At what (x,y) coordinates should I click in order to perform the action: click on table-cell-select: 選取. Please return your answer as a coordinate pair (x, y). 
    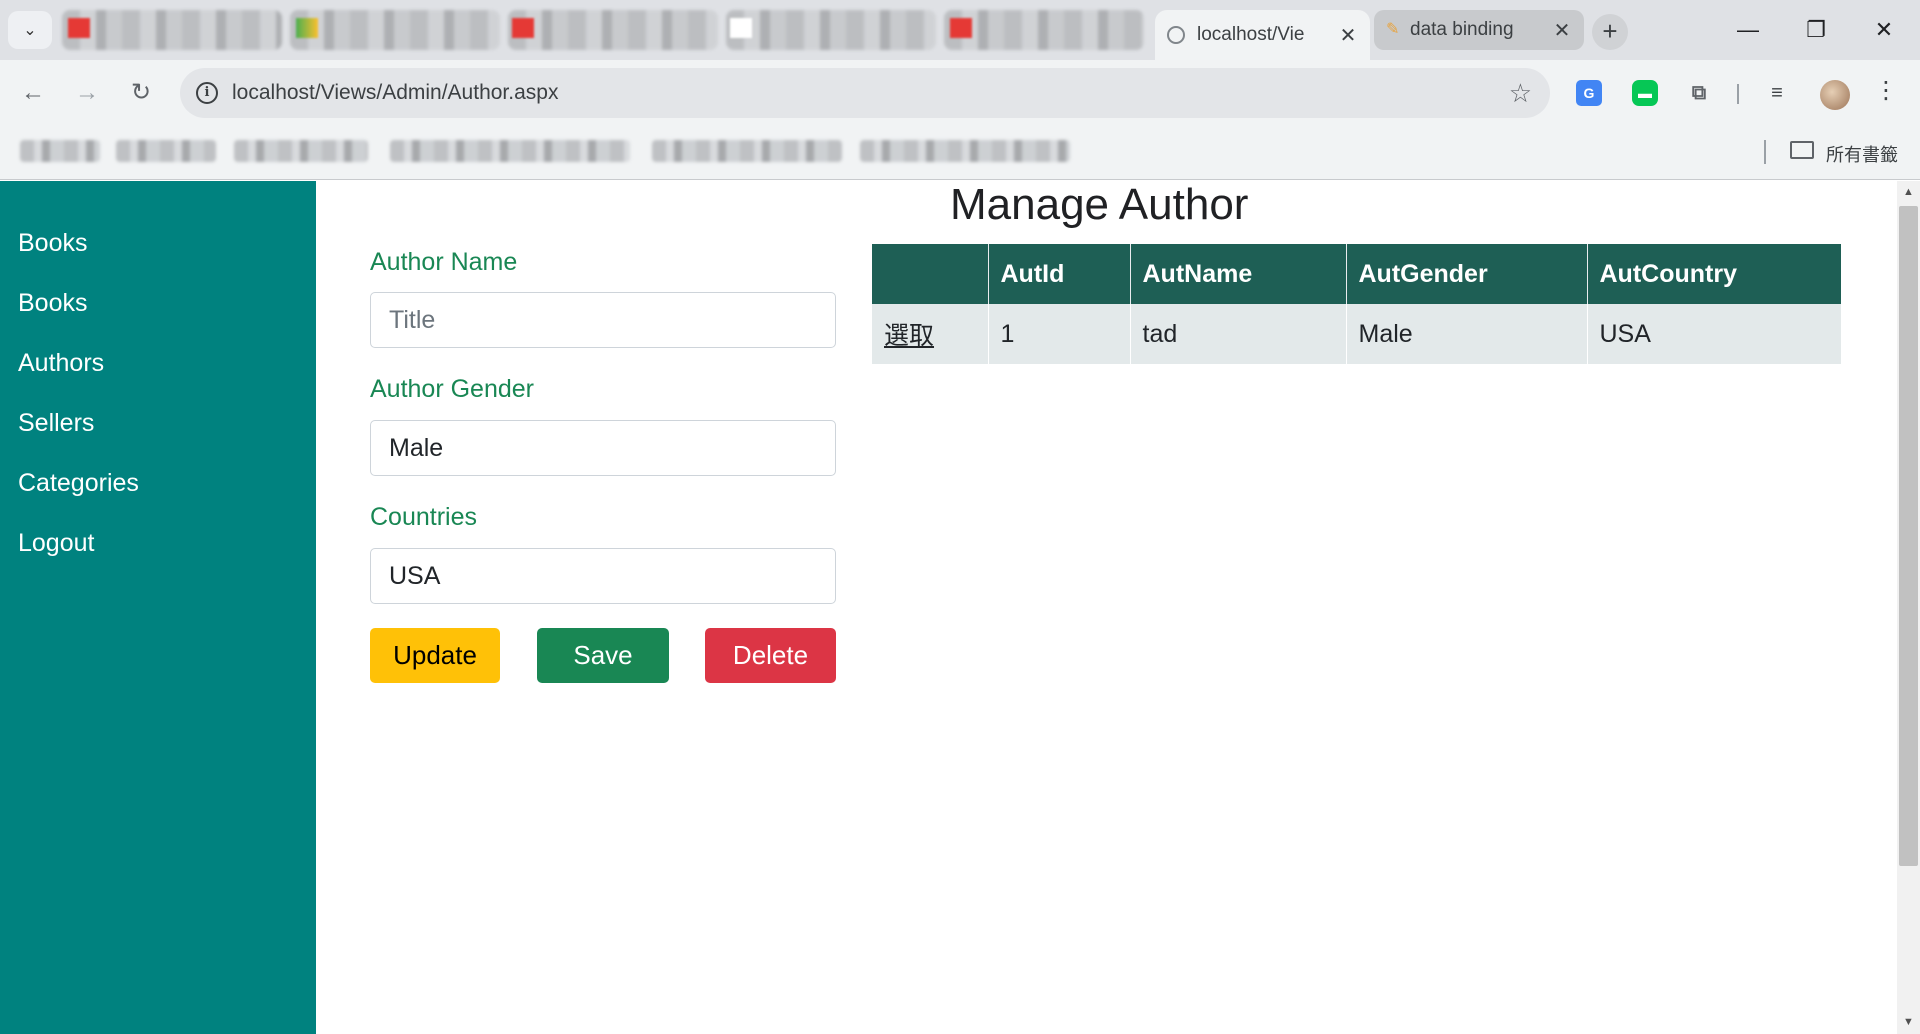
    Looking at the image, I should click on (930, 334).